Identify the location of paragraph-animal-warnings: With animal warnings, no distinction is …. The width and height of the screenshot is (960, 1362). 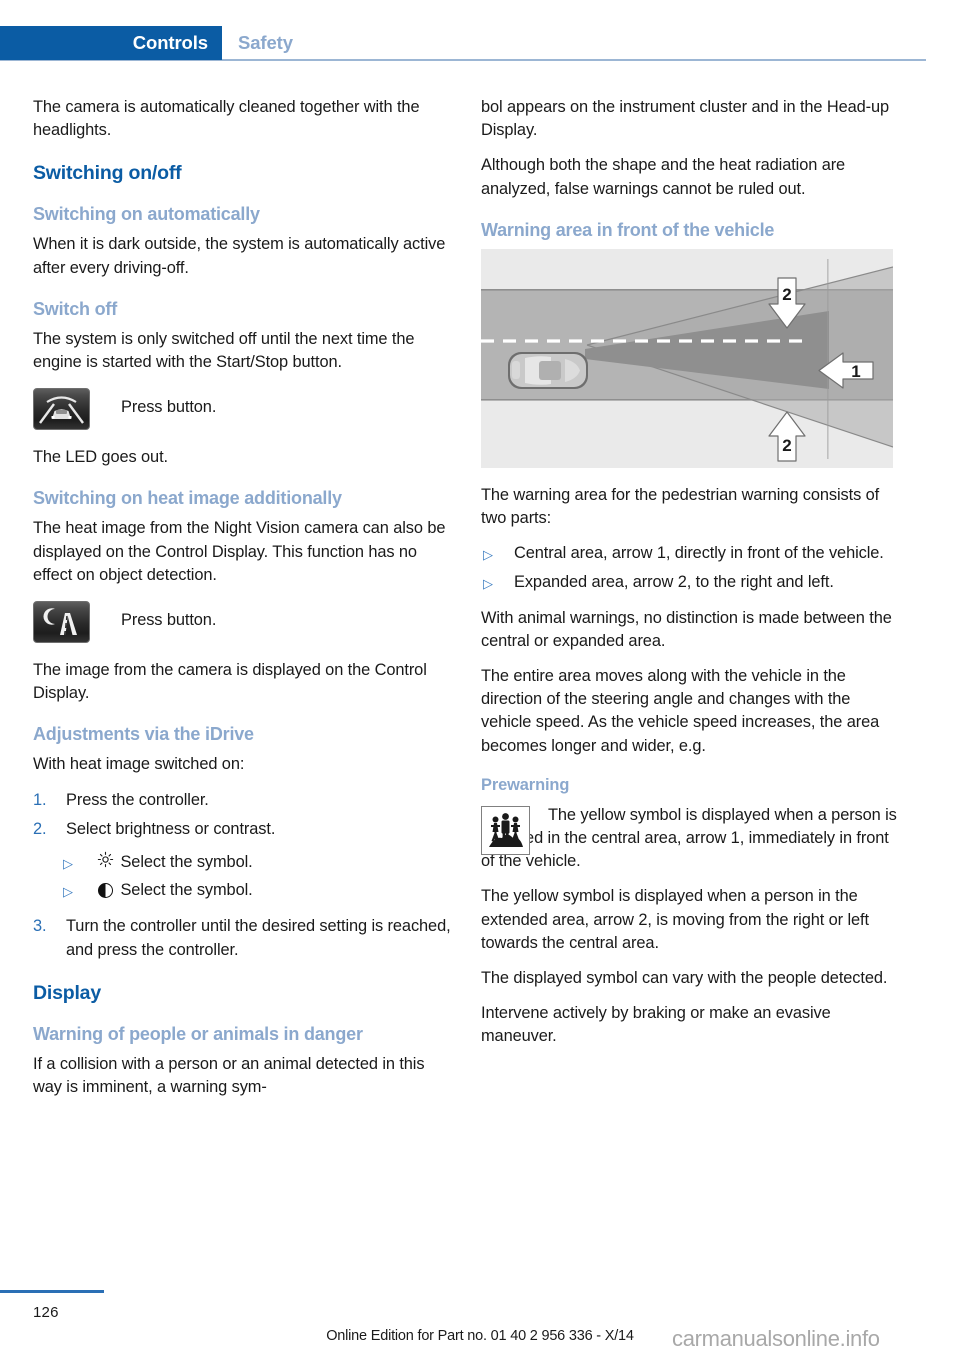
(686, 629).